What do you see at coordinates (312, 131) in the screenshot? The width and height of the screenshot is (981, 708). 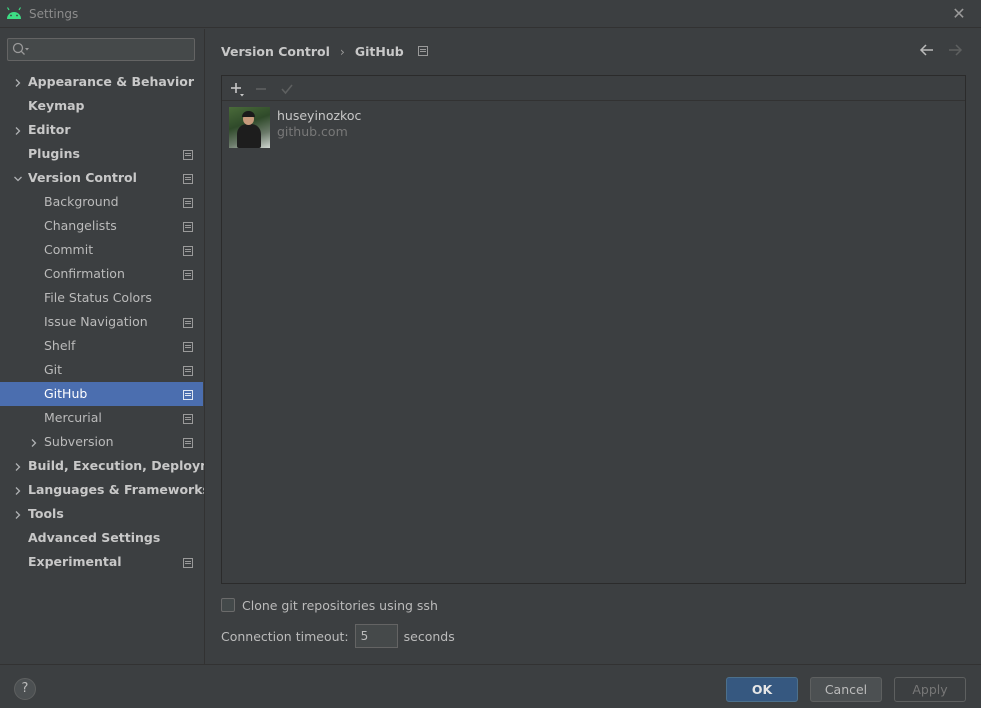 I see `account-host: github.com` at bounding box center [312, 131].